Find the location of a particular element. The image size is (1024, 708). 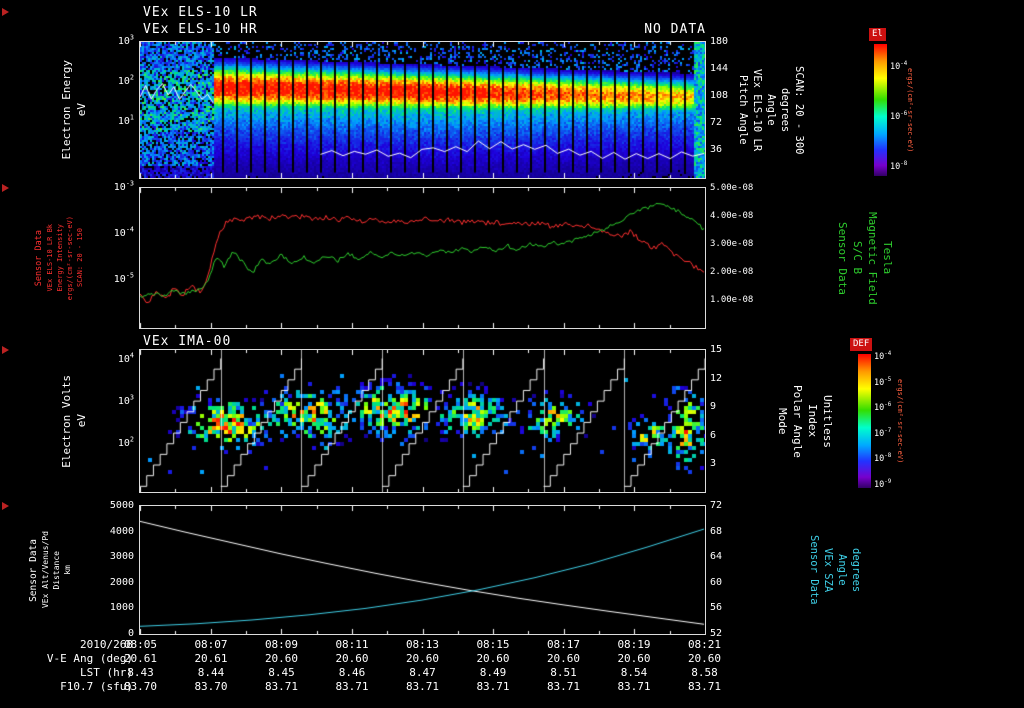

altitude-y-ticks: 5000 4000 3000 2000 1000 0 is located at coordinates (111, 570).